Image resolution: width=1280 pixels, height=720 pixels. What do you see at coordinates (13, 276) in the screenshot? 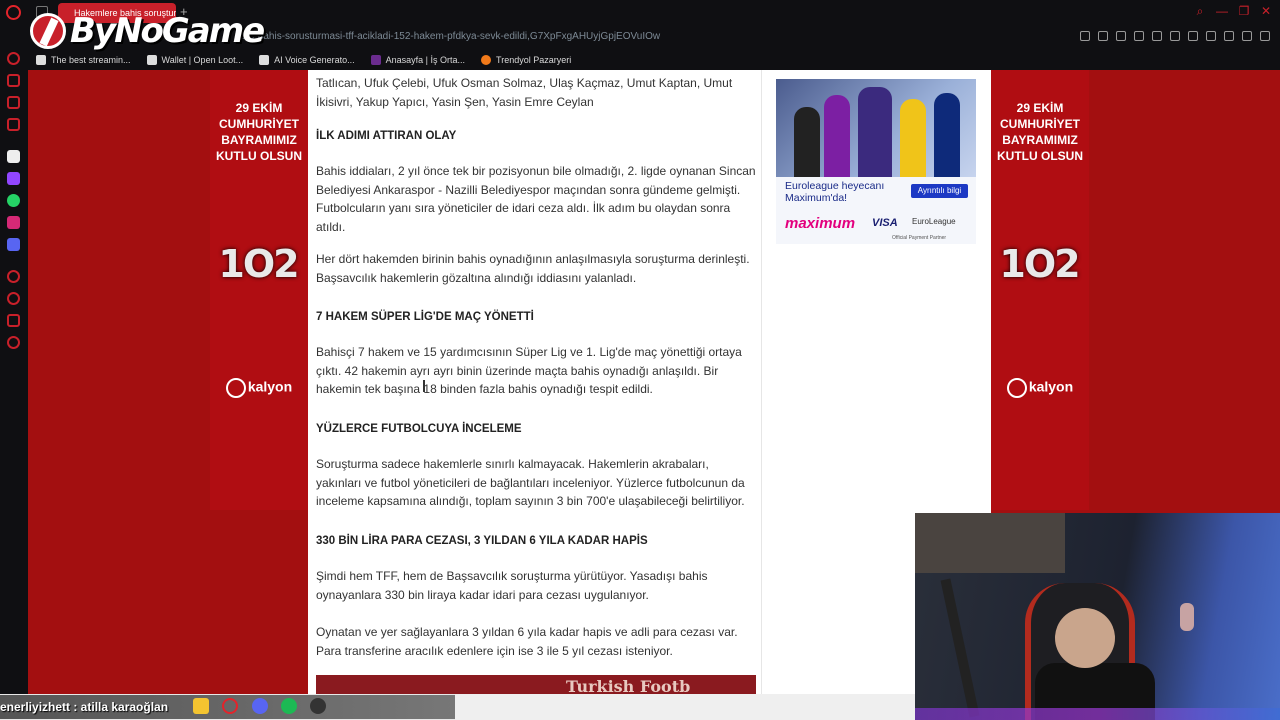
I see `player-icon` at bounding box center [13, 276].